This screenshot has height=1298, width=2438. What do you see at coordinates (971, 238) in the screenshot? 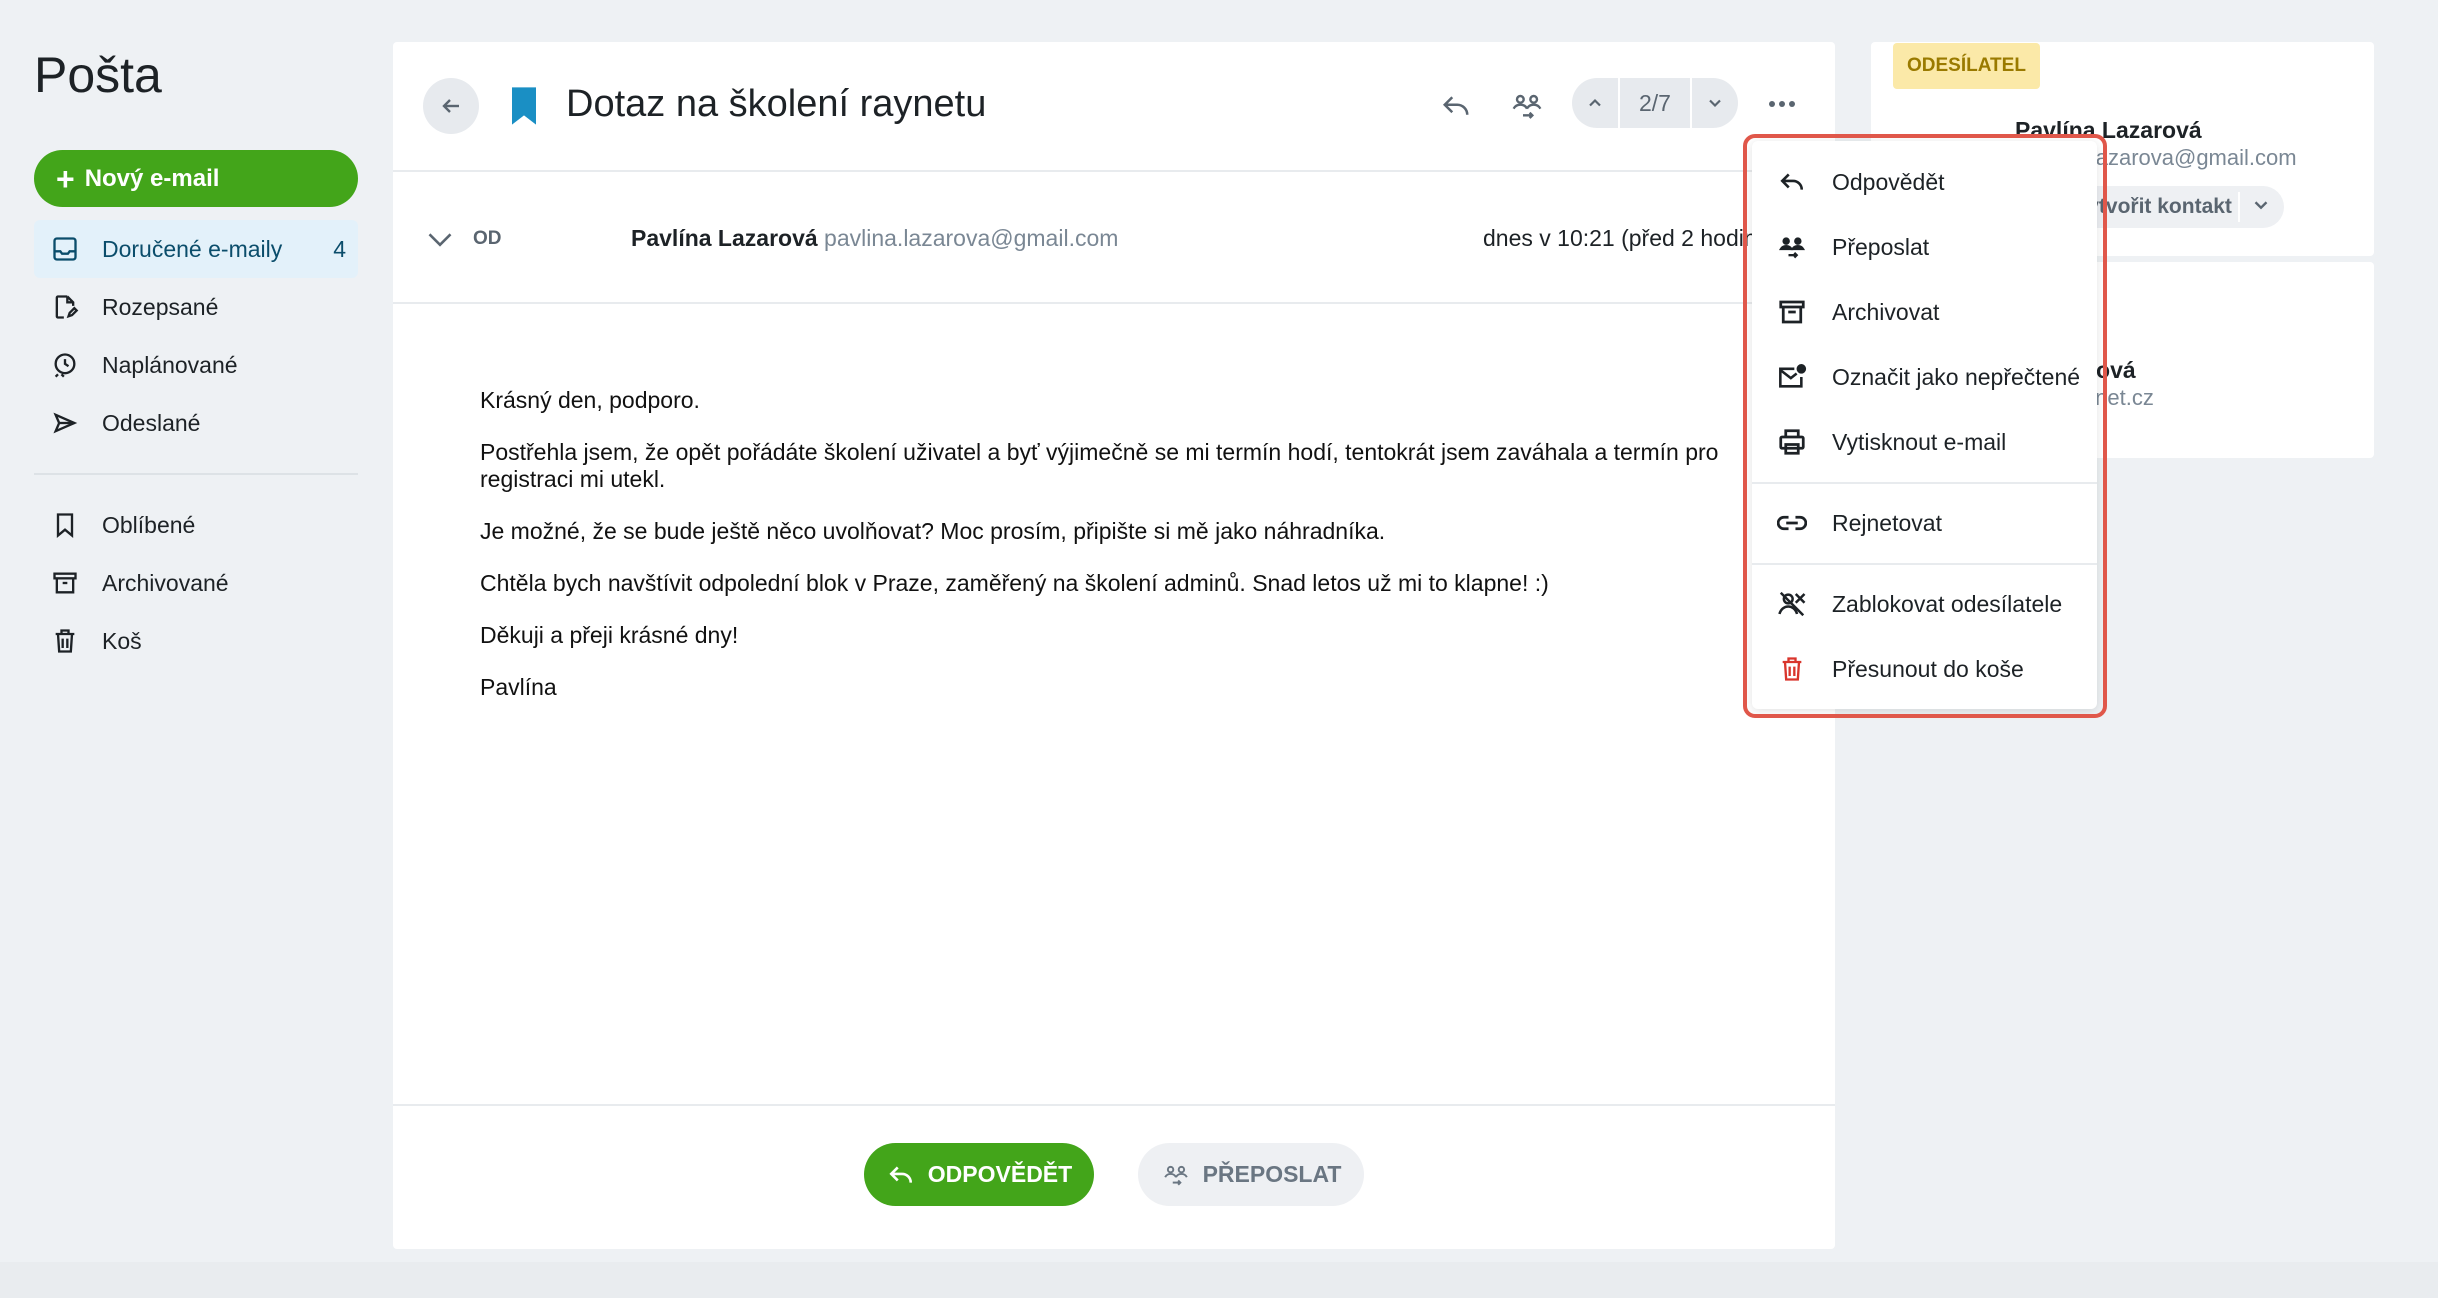
I see `sender-email: pavlina.lazarova@gmail.com` at bounding box center [971, 238].